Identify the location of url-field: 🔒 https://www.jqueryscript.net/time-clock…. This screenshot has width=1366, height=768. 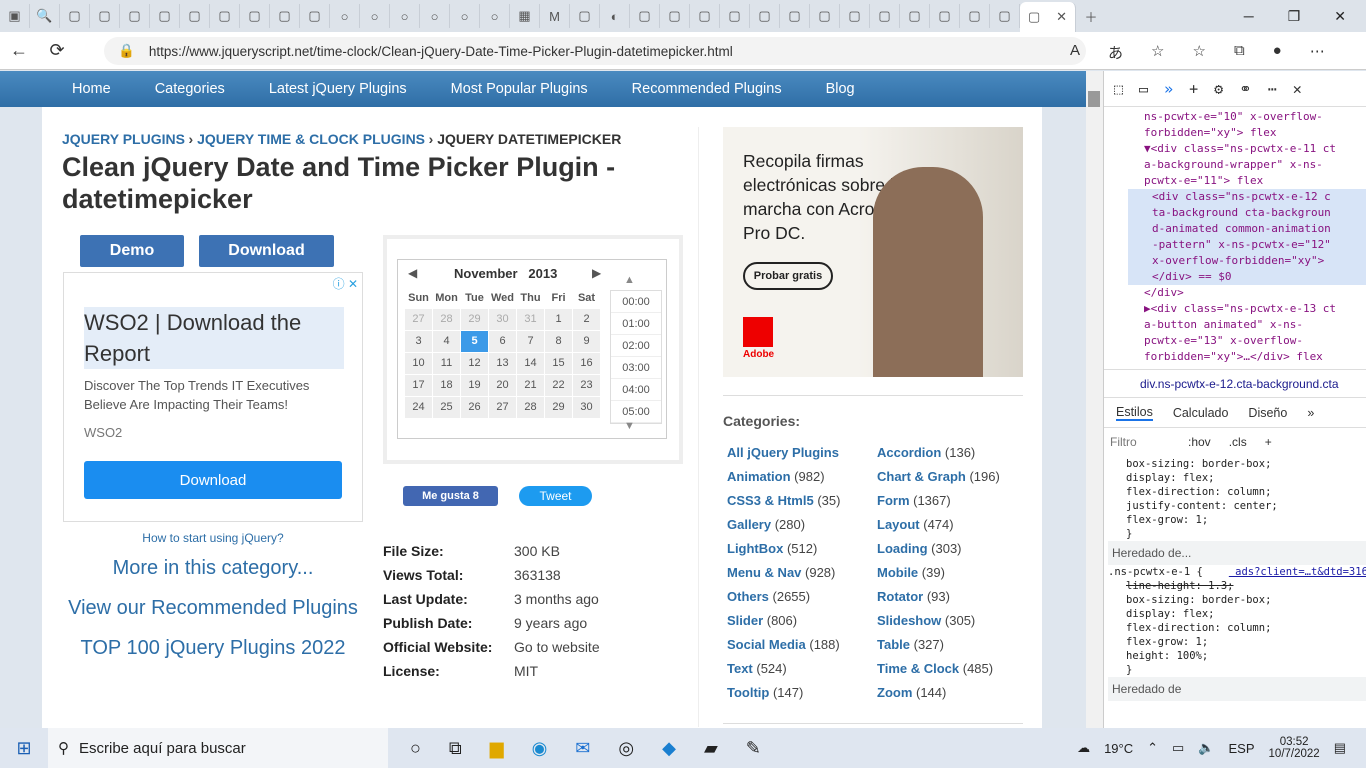
(595, 51).